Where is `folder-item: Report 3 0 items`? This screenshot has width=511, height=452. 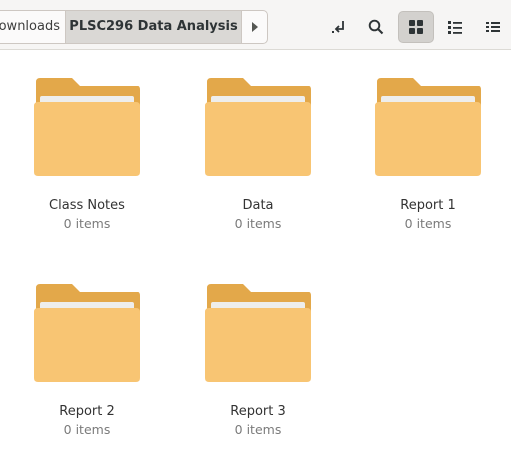 folder-item: Report 3 0 items is located at coordinates (258, 361).